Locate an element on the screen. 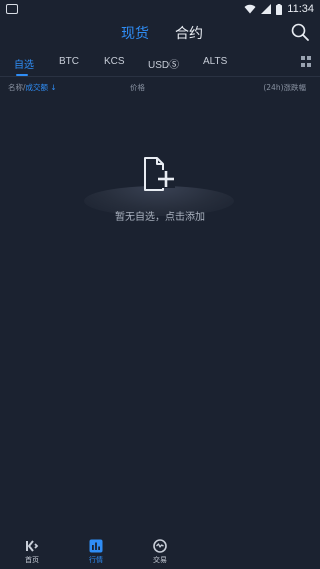 The image size is (320, 569). exchange-icon is located at coordinates (160, 546).